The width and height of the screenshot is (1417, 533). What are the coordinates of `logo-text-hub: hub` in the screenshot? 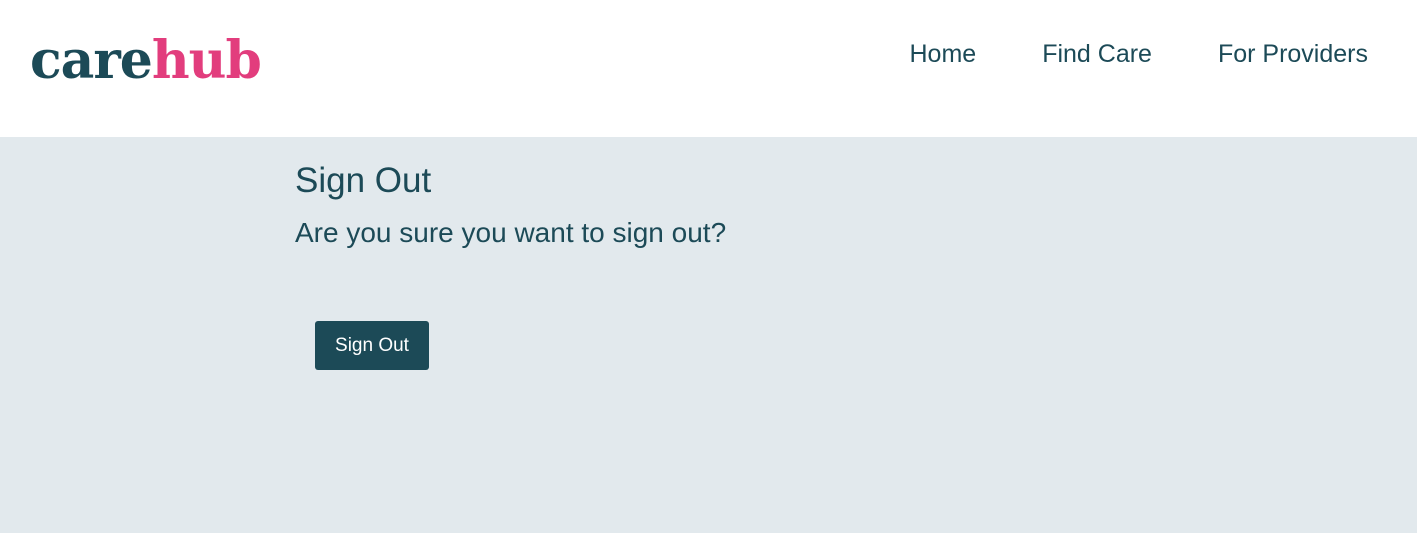 It's located at (206, 60).